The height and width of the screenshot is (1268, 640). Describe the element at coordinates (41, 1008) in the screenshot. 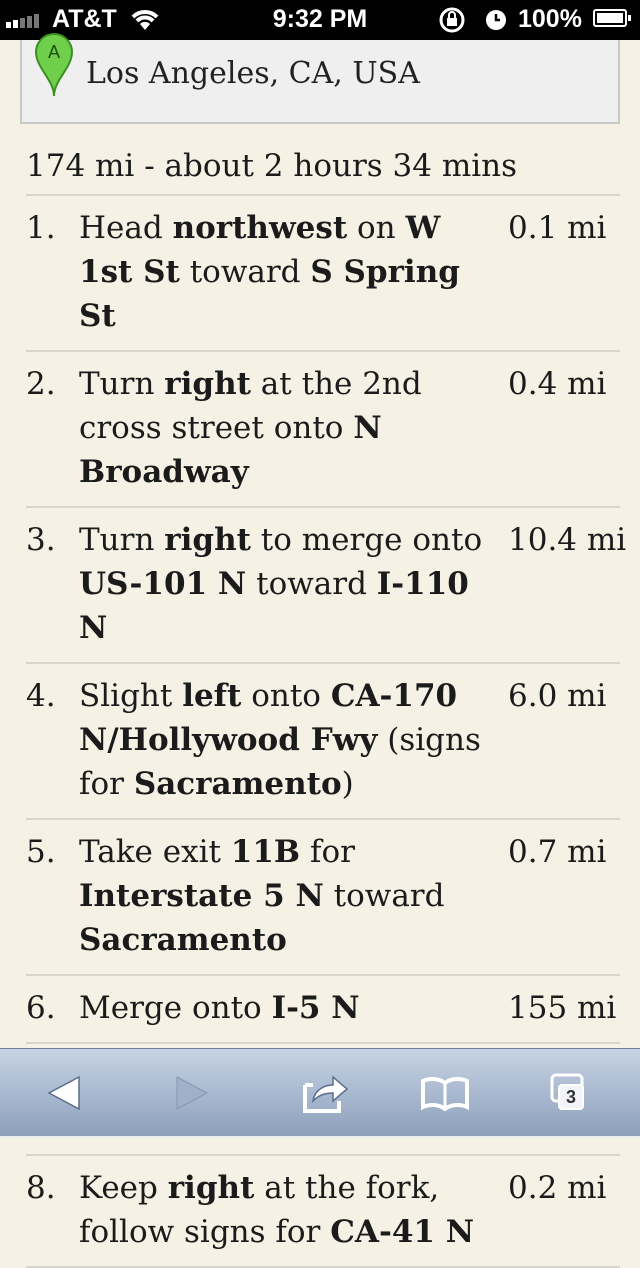

I see `step-number: 6.` at that location.